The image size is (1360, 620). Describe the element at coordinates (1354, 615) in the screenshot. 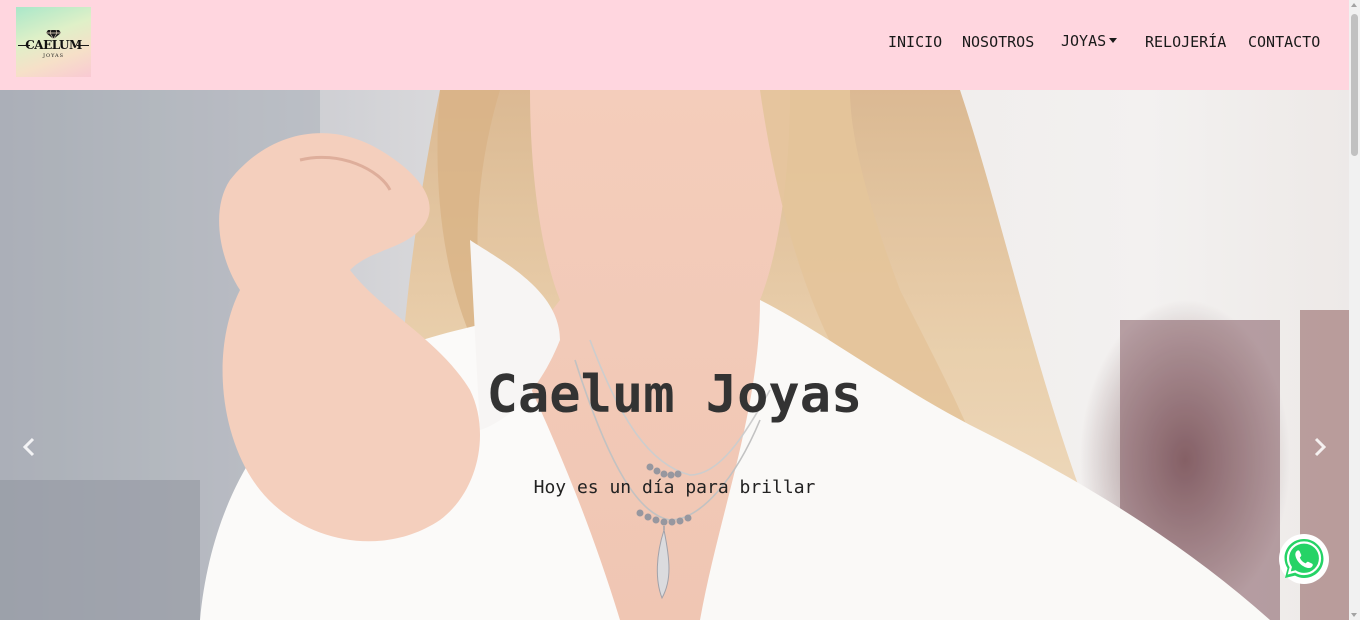

I see `scroll-down-icon` at that location.